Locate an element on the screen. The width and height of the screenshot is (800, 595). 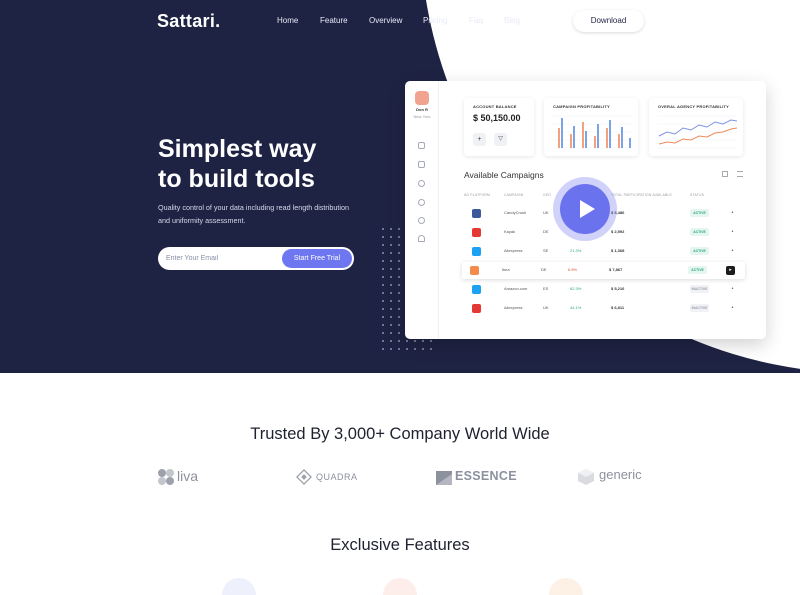
hero-subtitle-line-2: and uniformity assessment. is located at coordinates (202, 220).